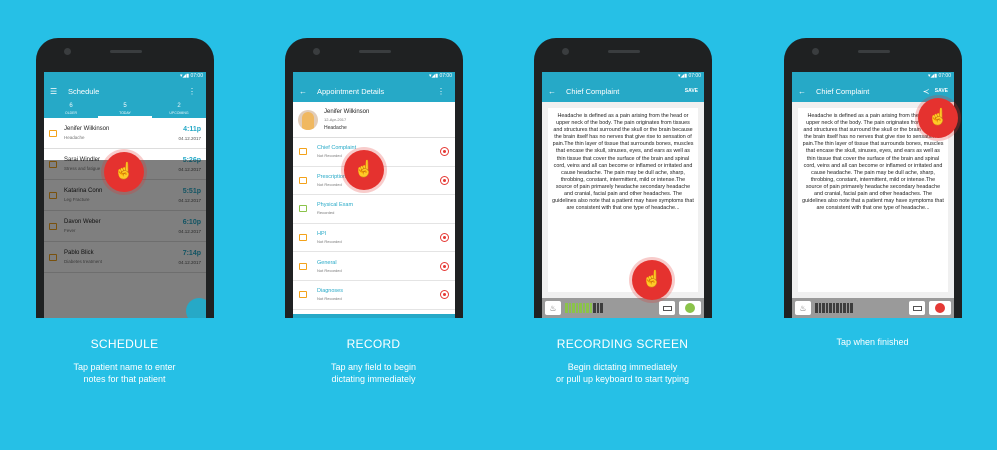 This screenshot has width=997, height=450. I want to click on patient-name: Jenifer Wilkinson, so click(121, 129).